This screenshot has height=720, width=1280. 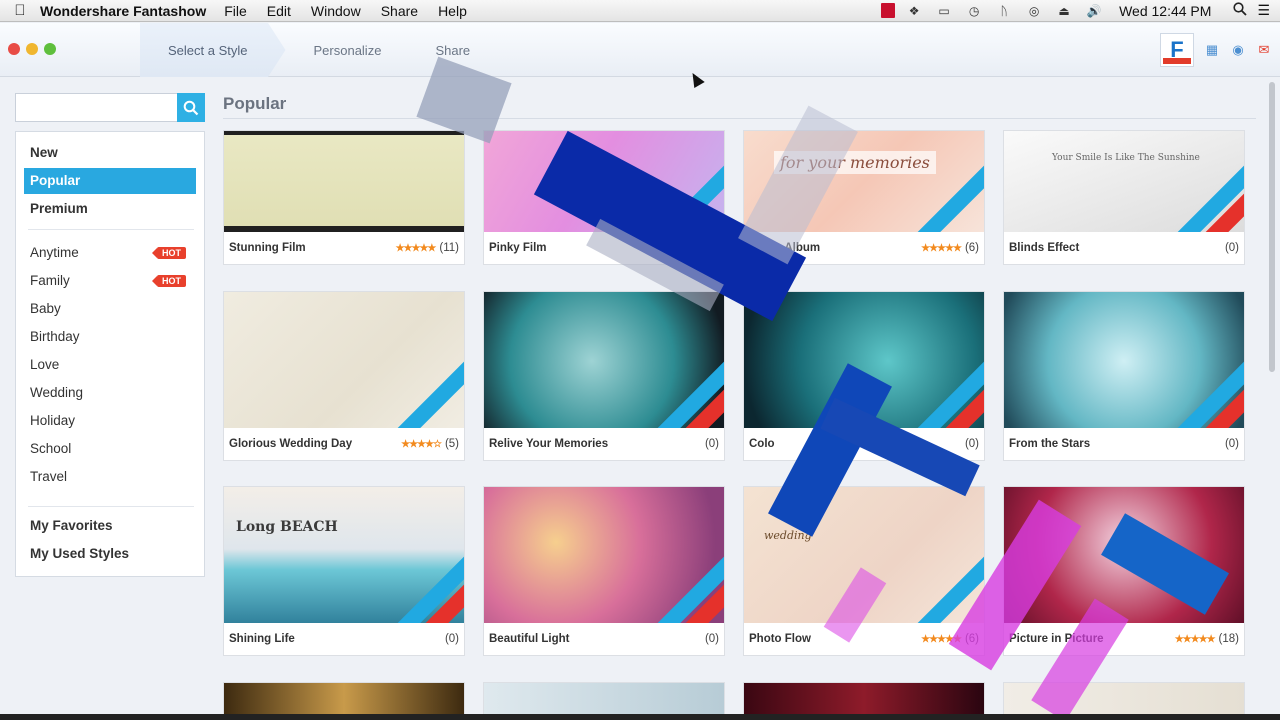 I want to click on style-card: From the Stars (0), so click(x=1124, y=376).